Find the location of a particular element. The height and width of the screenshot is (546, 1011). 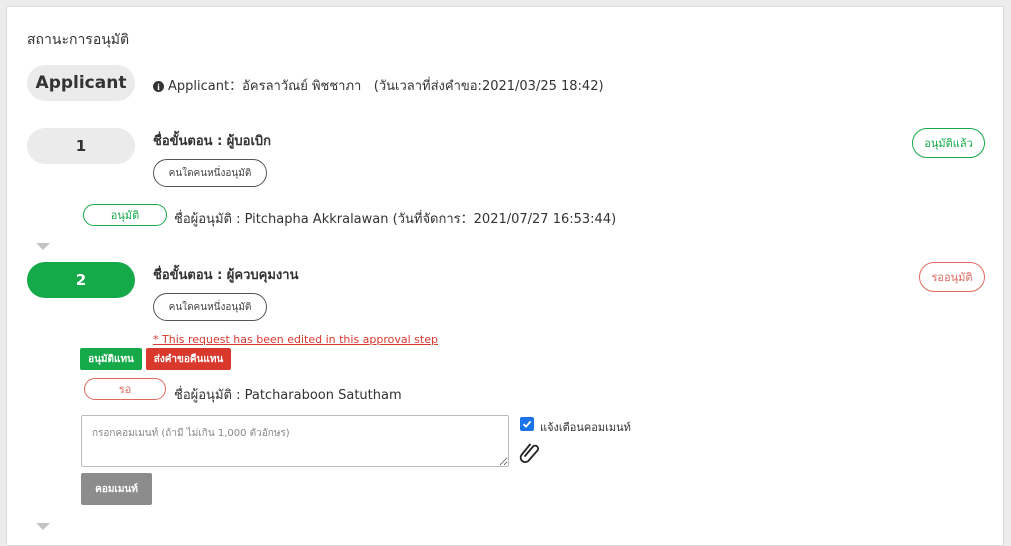

step-2-approver-text: ชื่อผู้อนุมัติ : Patcharaboon Satutham is located at coordinates (288, 395).